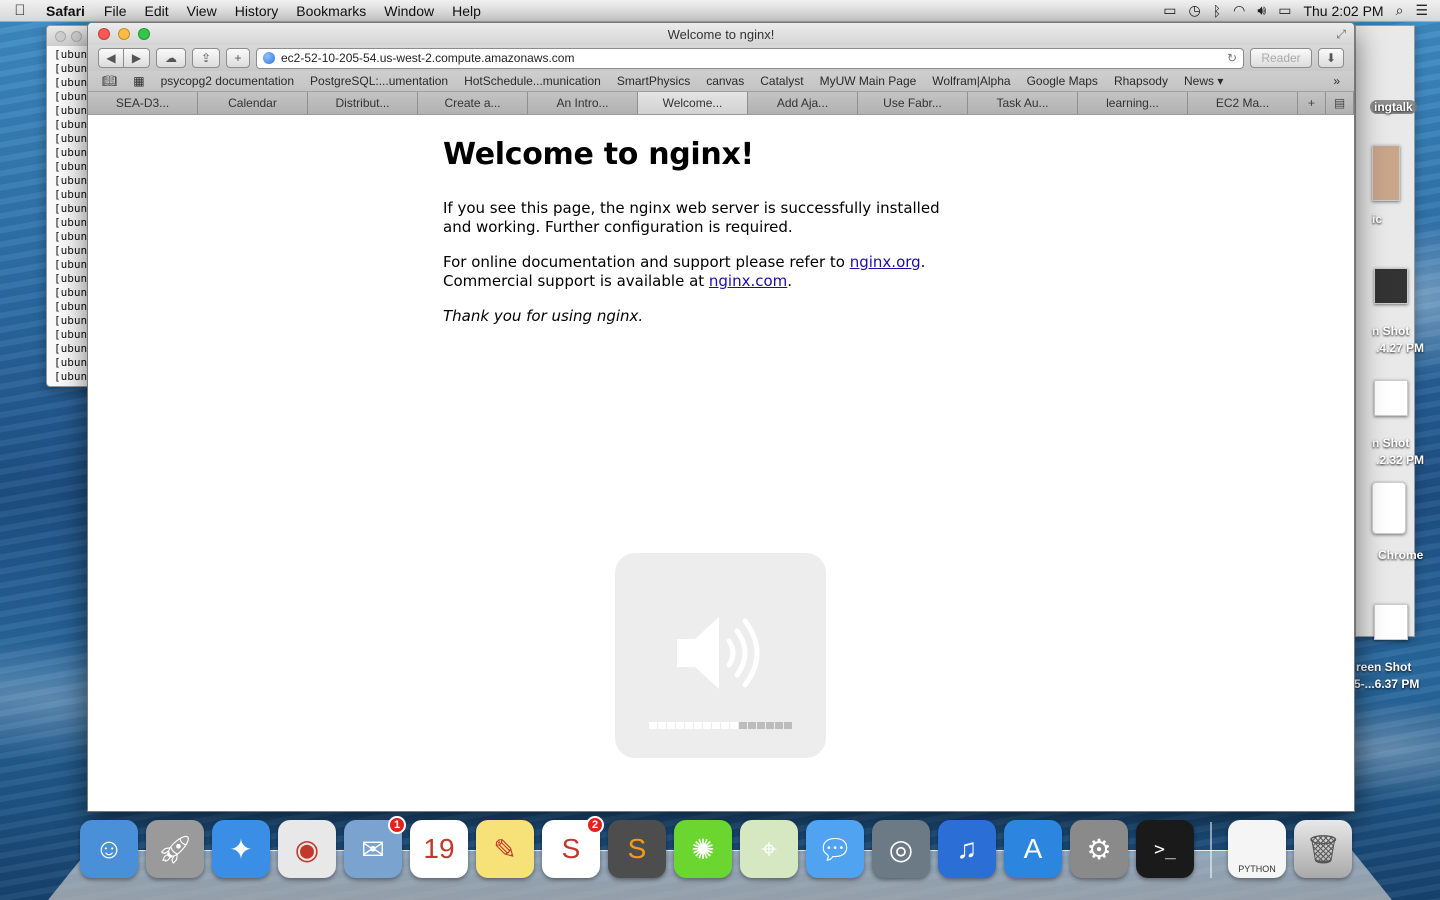  Describe the element at coordinates (1033, 849) in the screenshot. I see `appstore-icon: A` at that location.